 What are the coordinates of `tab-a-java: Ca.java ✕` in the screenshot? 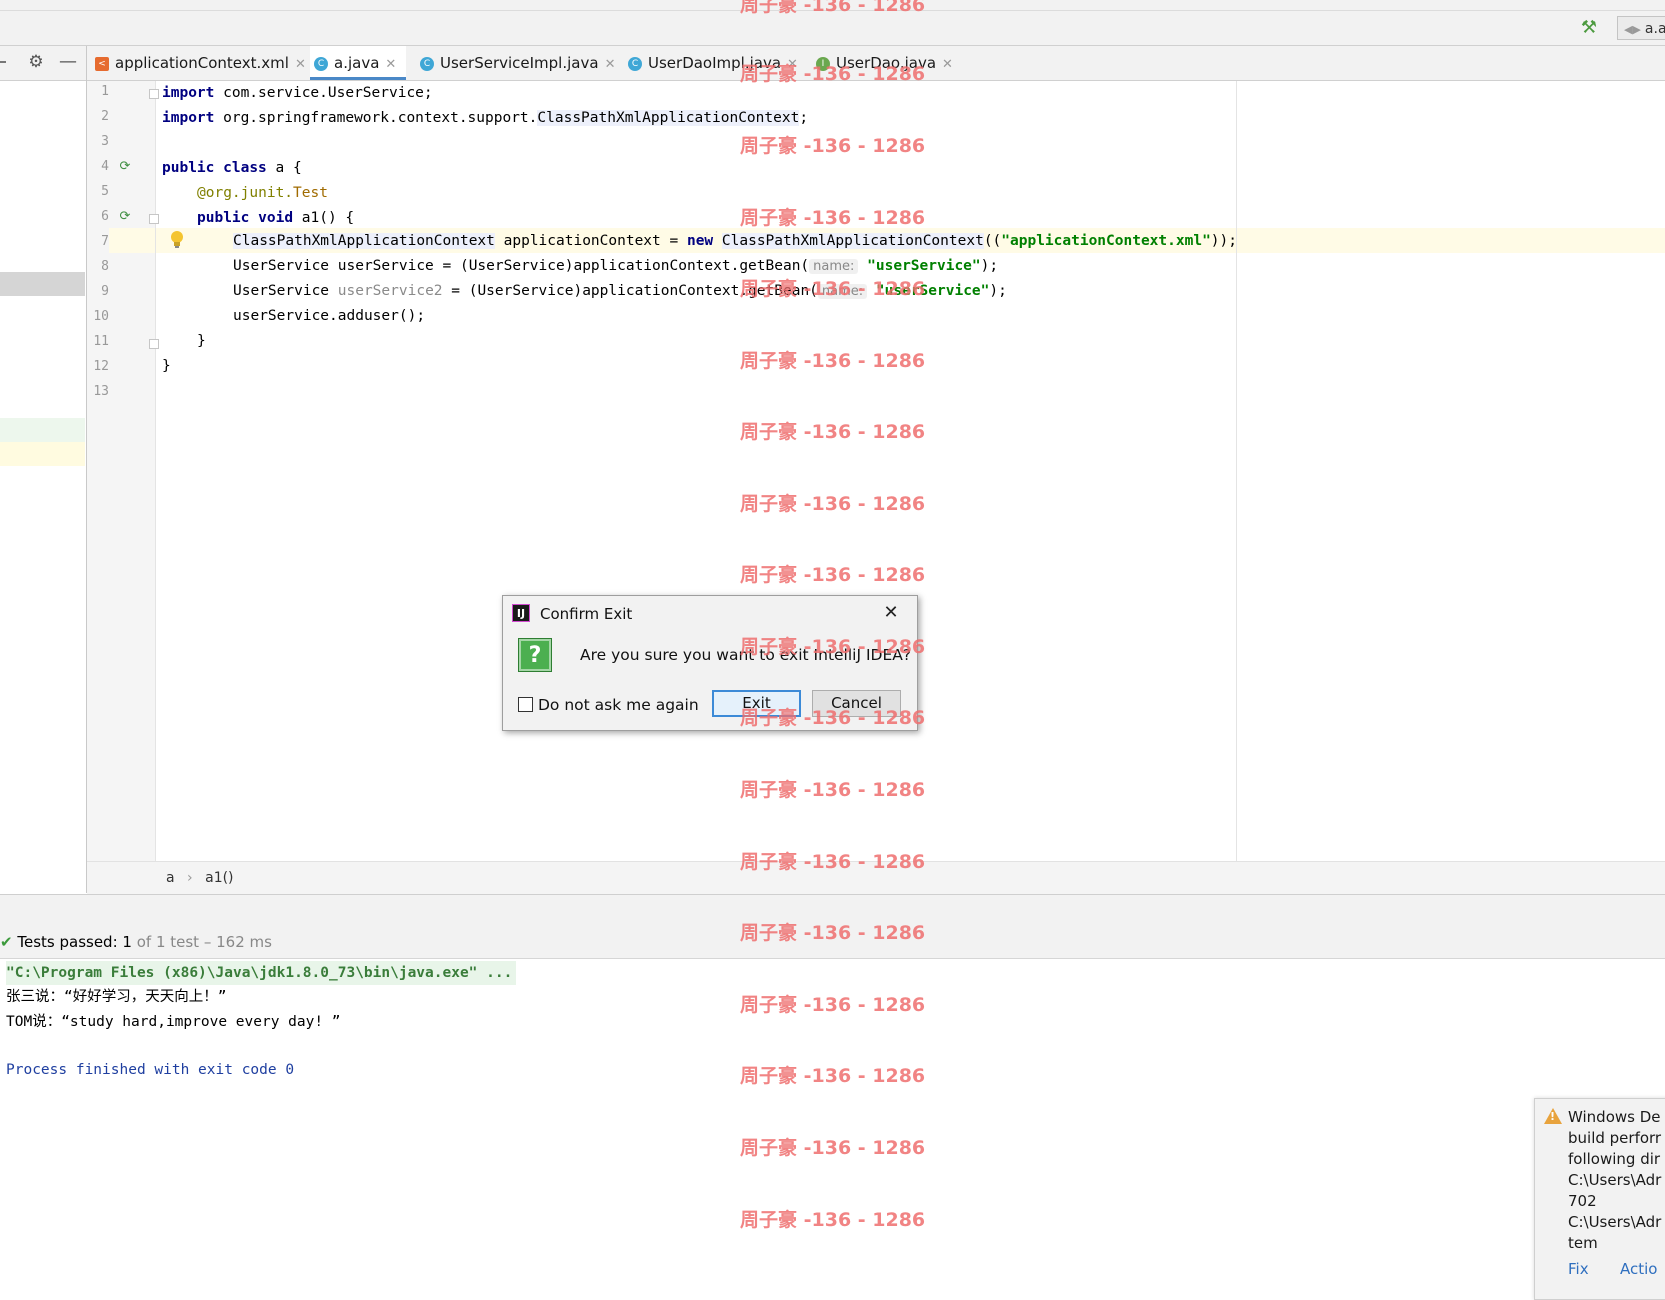 It's located at (358, 63).